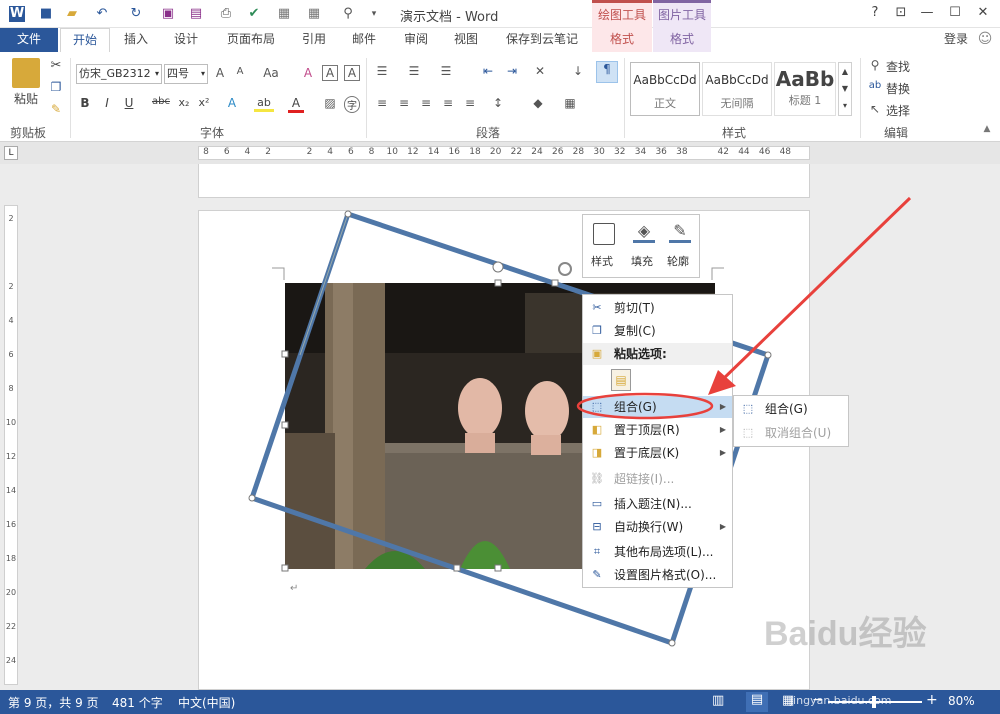 This screenshot has height=714, width=1000. Describe the element at coordinates (578, 71) in the screenshot. I see `sort-icon: ↓` at that location.